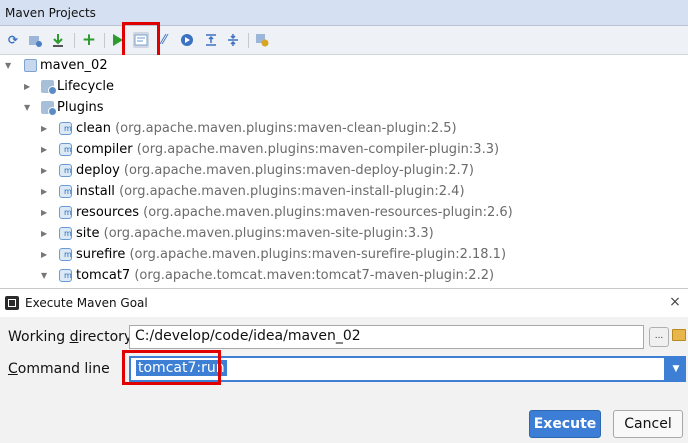 This screenshot has height=443, width=688. What do you see at coordinates (95, 191) in the screenshot?
I see `plugin-name: install` at bounding box center [95, 191].